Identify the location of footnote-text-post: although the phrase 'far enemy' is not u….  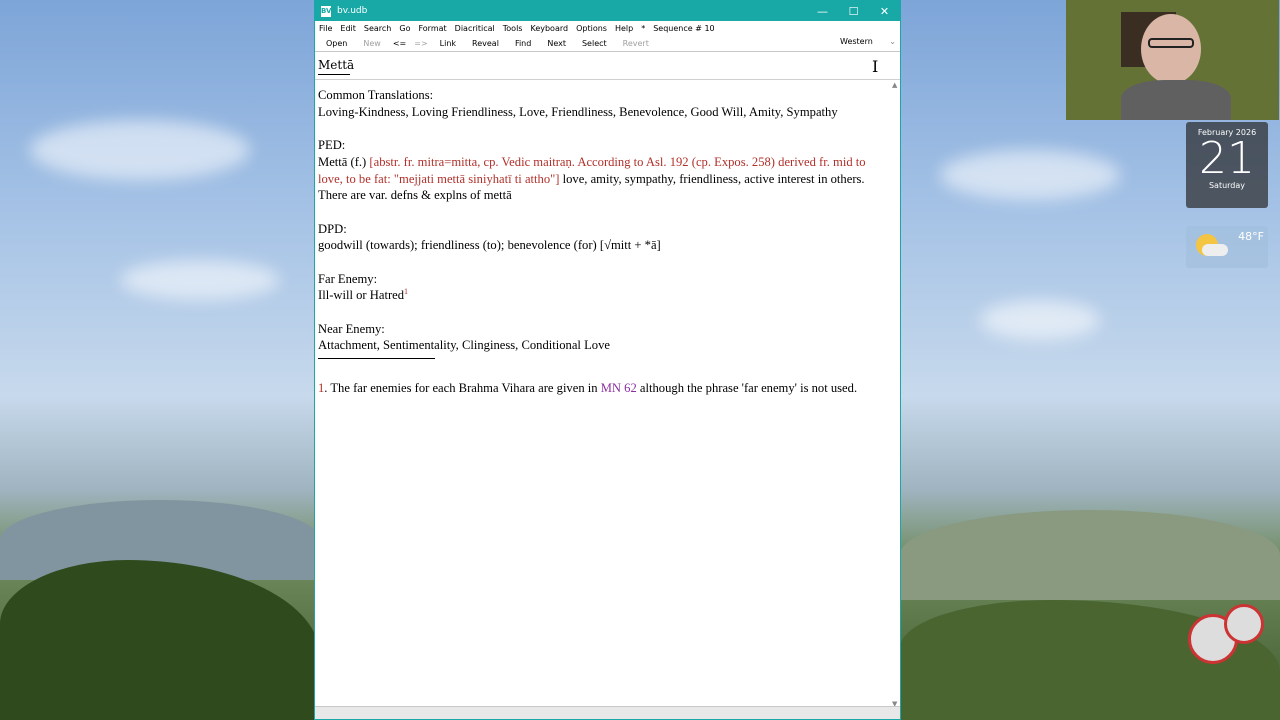
(747, 388).